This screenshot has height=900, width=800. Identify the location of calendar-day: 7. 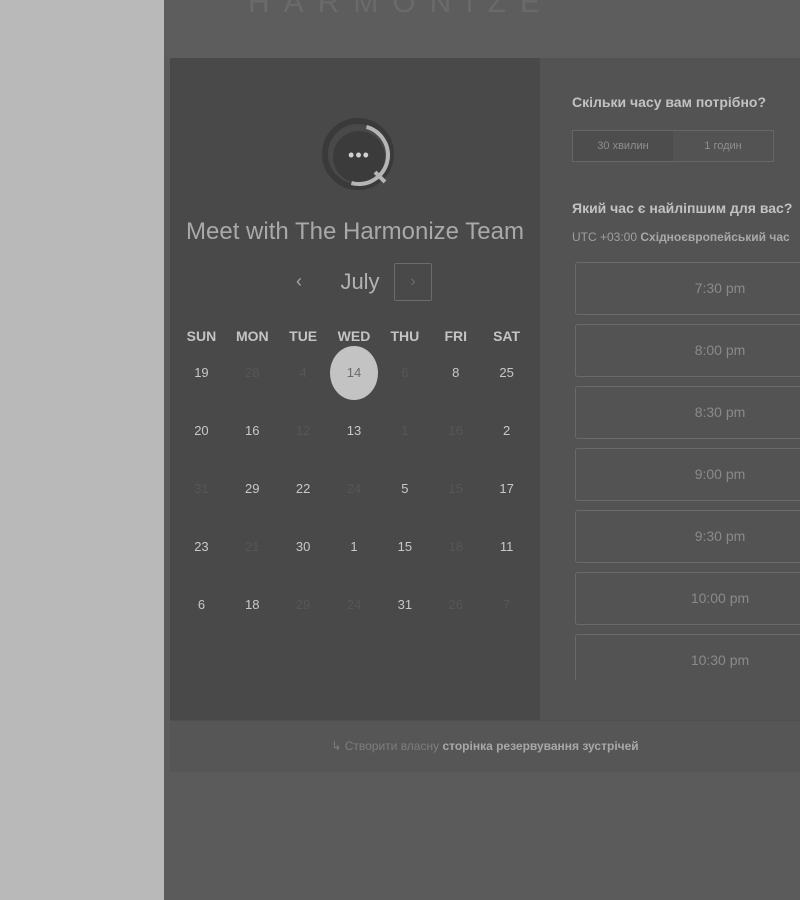
(506, 604).